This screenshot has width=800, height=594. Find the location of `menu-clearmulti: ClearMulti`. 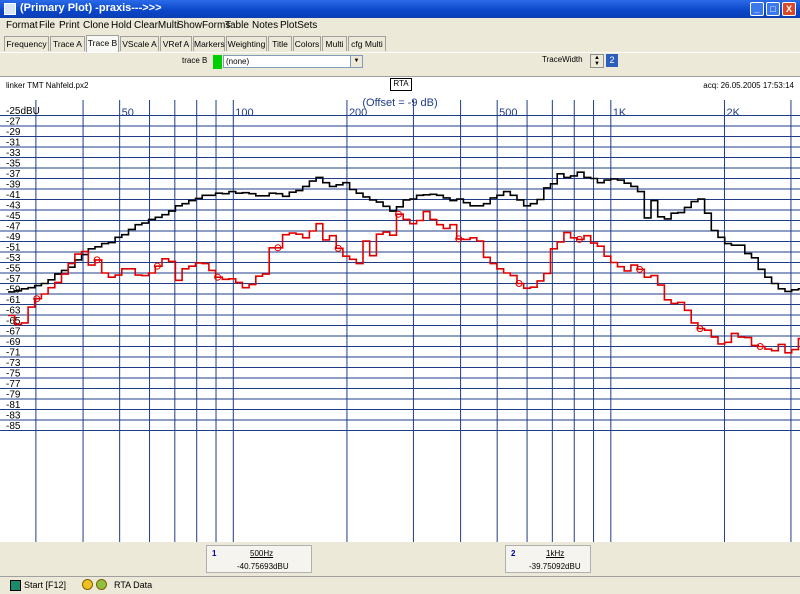

menu-clearmulti: ClearMulti is located at coordinates (156, 25).